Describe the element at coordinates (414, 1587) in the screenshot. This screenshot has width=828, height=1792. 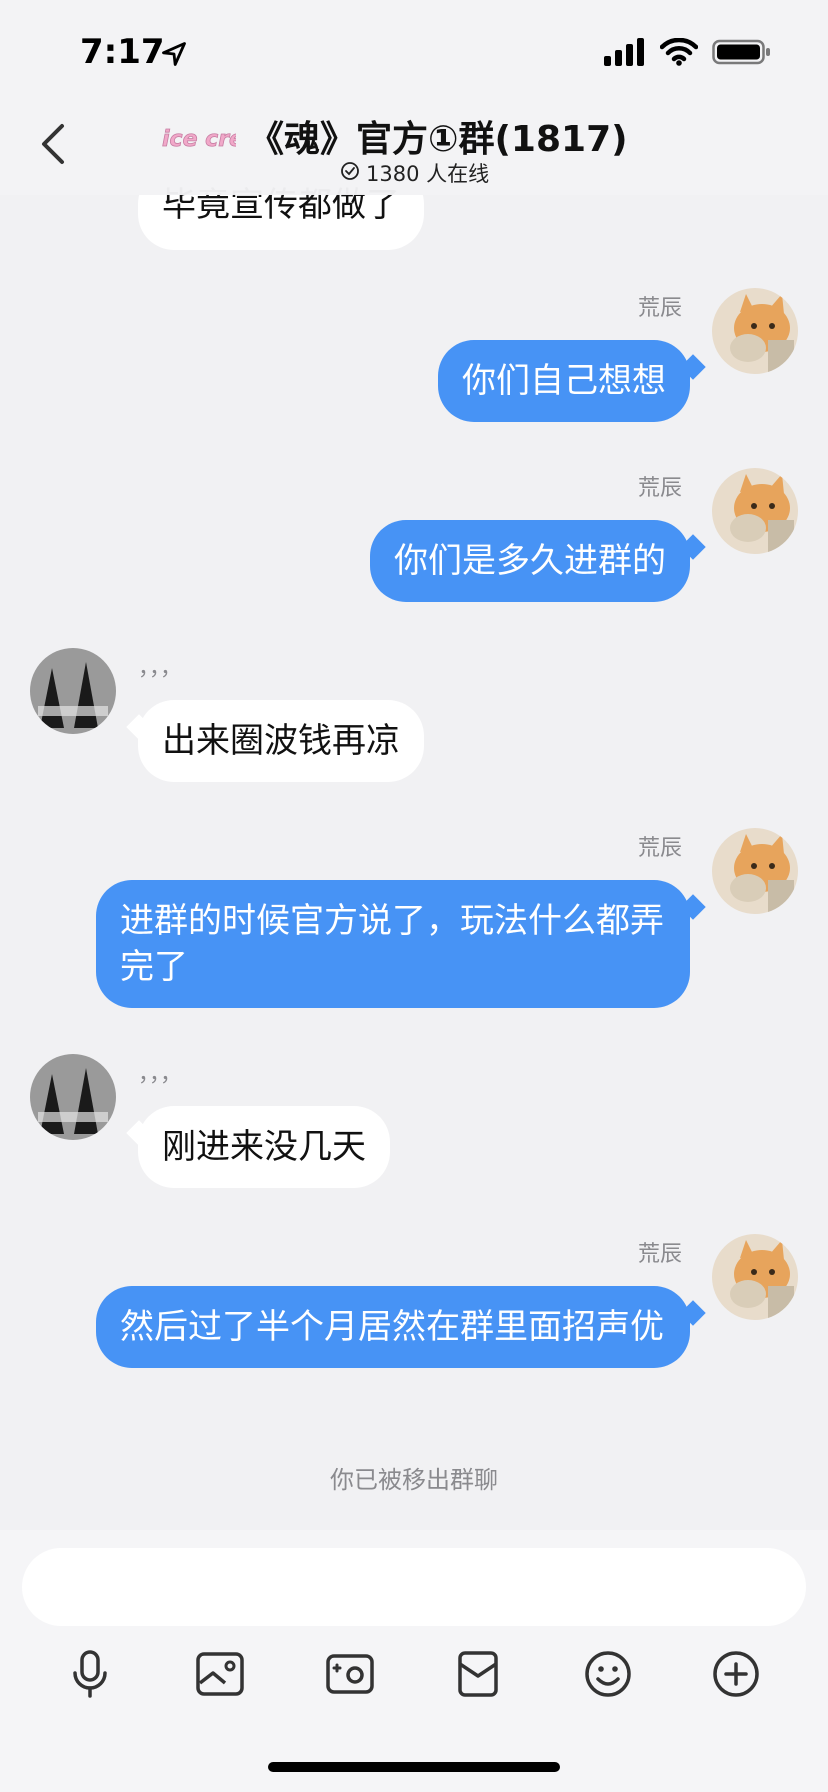
I see `message-input` at that location.